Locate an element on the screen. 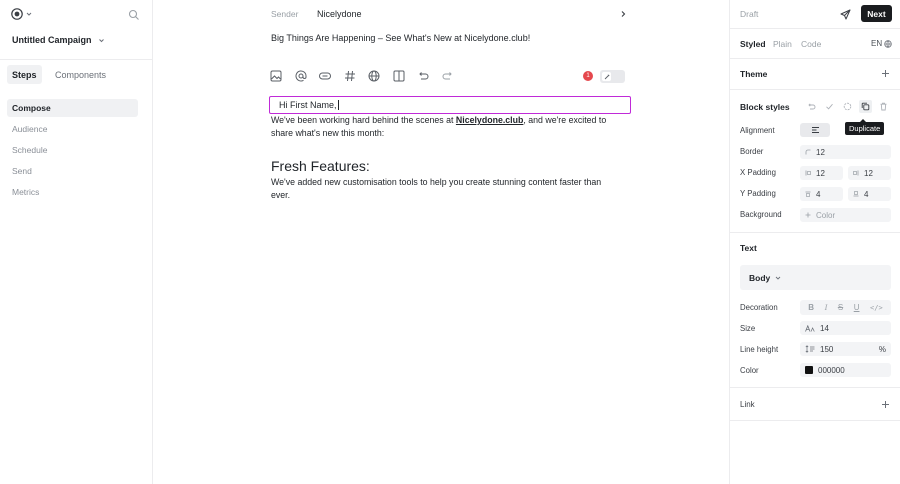 This screenshot has width=900, height=484. padding-right-icon is located at coordinates (856, 173).